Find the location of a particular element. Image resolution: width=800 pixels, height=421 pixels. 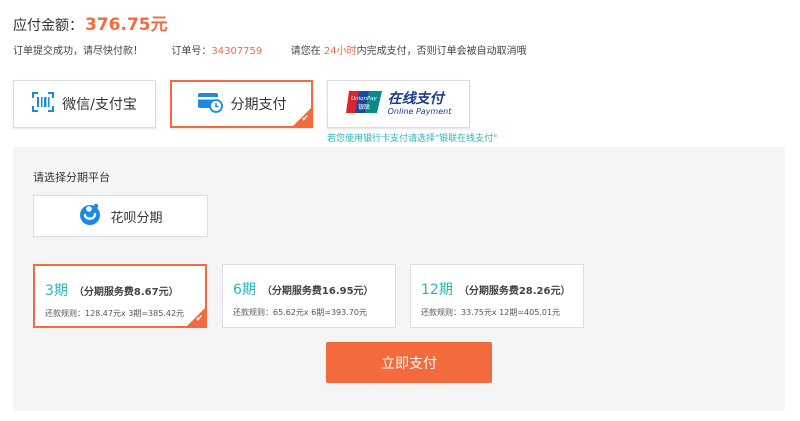

payment-method-label: 微信/支付宝 is located at coordinates (99, 105).